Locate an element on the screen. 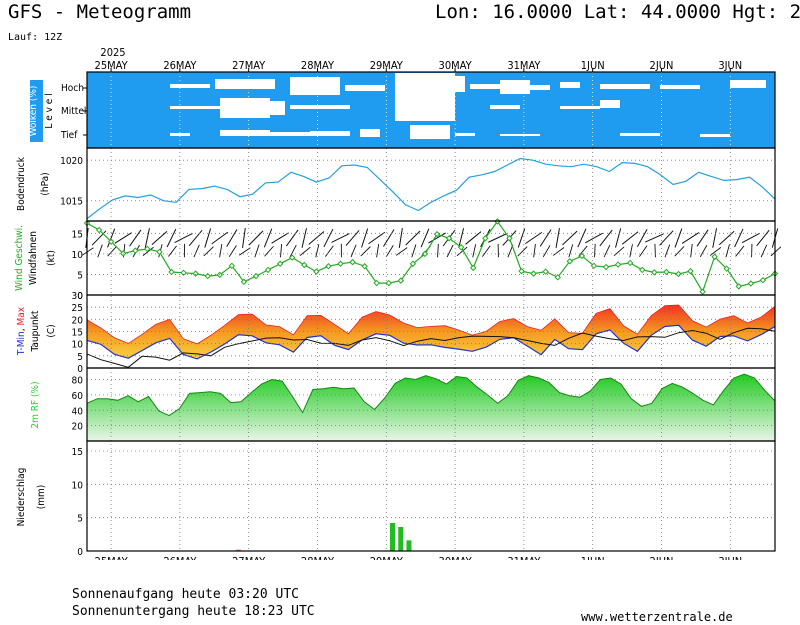 The height and width of the screenshot is (625, 800). x-tick-label-bottom: 1JUN is located at coordinates (593, 557).